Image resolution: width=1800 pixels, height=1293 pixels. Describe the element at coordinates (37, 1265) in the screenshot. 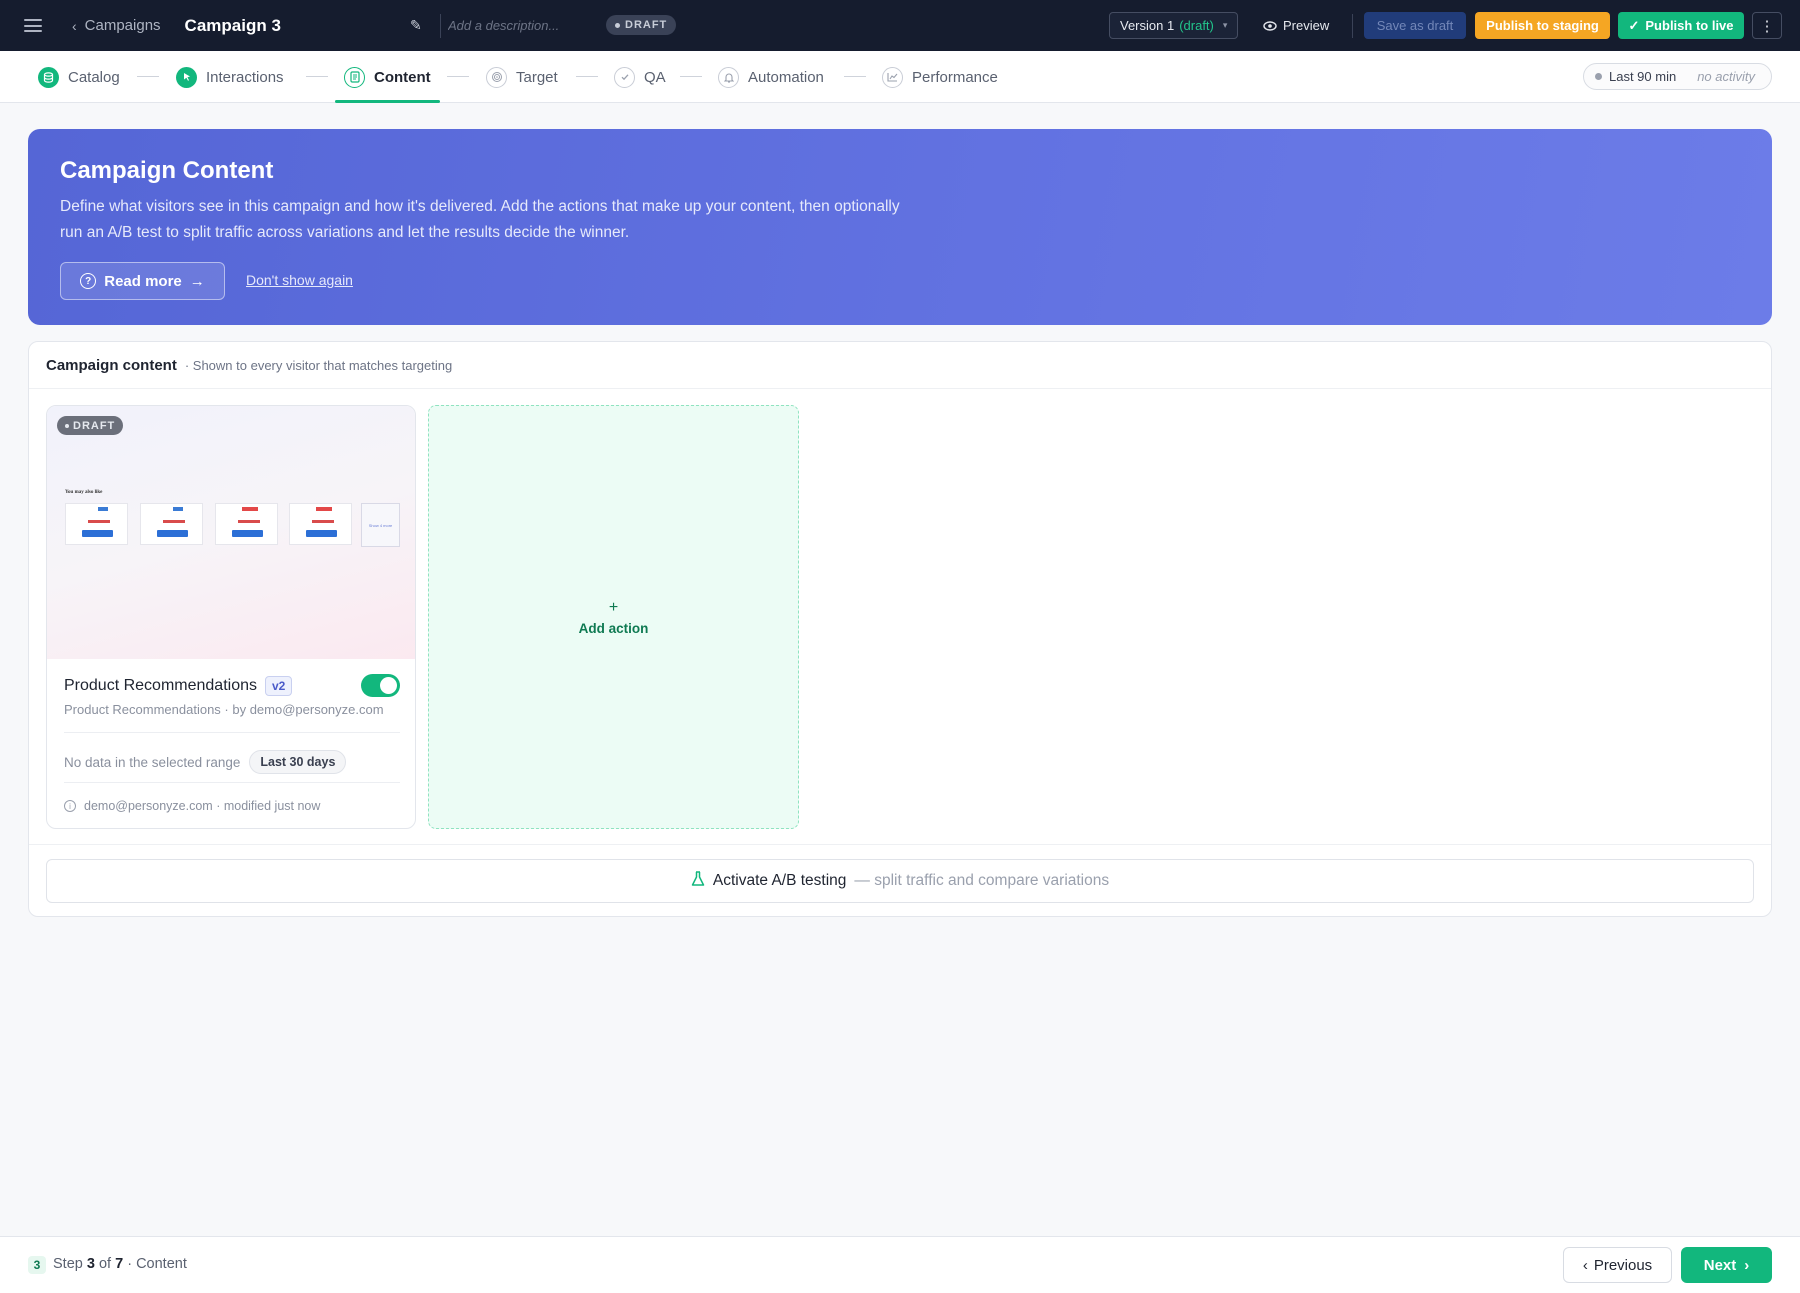

I see `current-step-badge: 3` at that location.